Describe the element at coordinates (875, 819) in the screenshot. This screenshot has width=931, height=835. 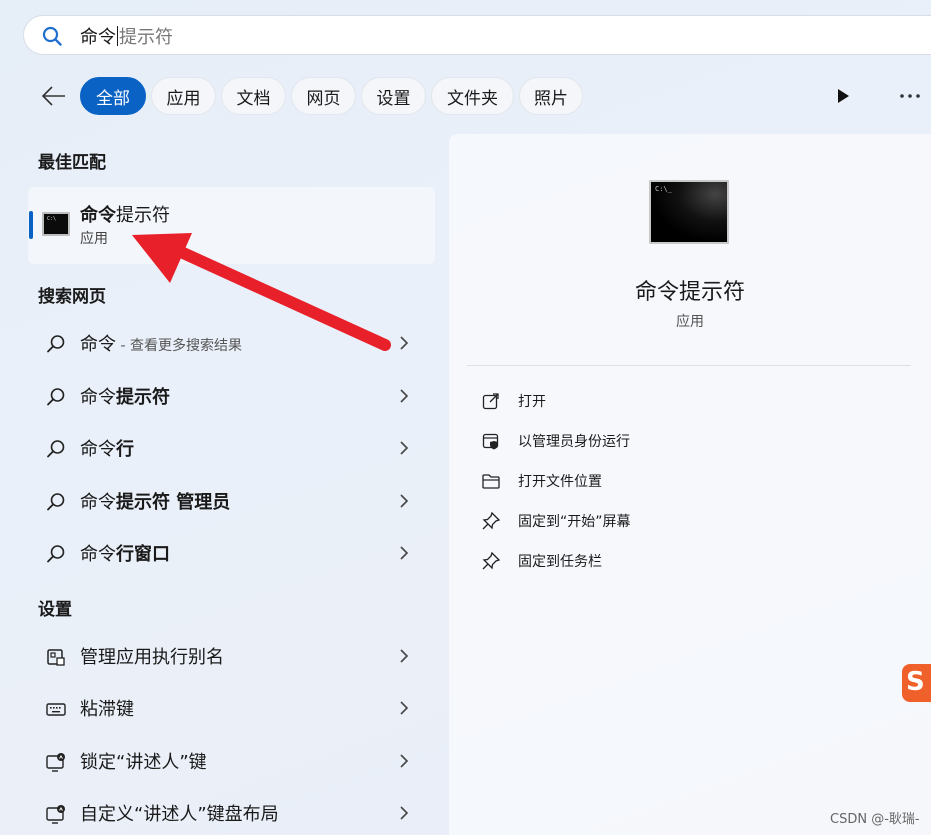
I see `watermark: CSDN @-耿瑞-` at that location.